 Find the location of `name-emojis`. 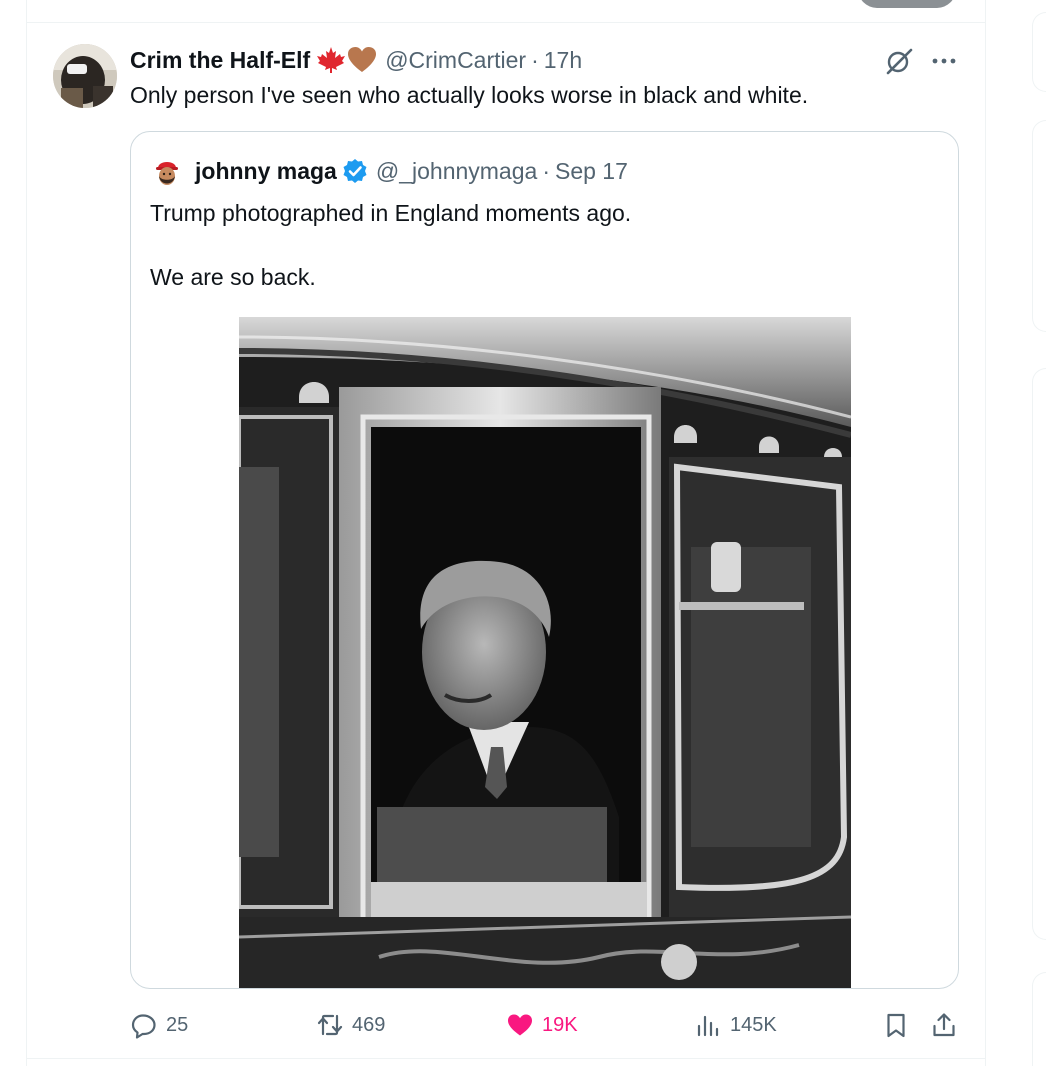

name-emojis is located at coordinates (346, 60).